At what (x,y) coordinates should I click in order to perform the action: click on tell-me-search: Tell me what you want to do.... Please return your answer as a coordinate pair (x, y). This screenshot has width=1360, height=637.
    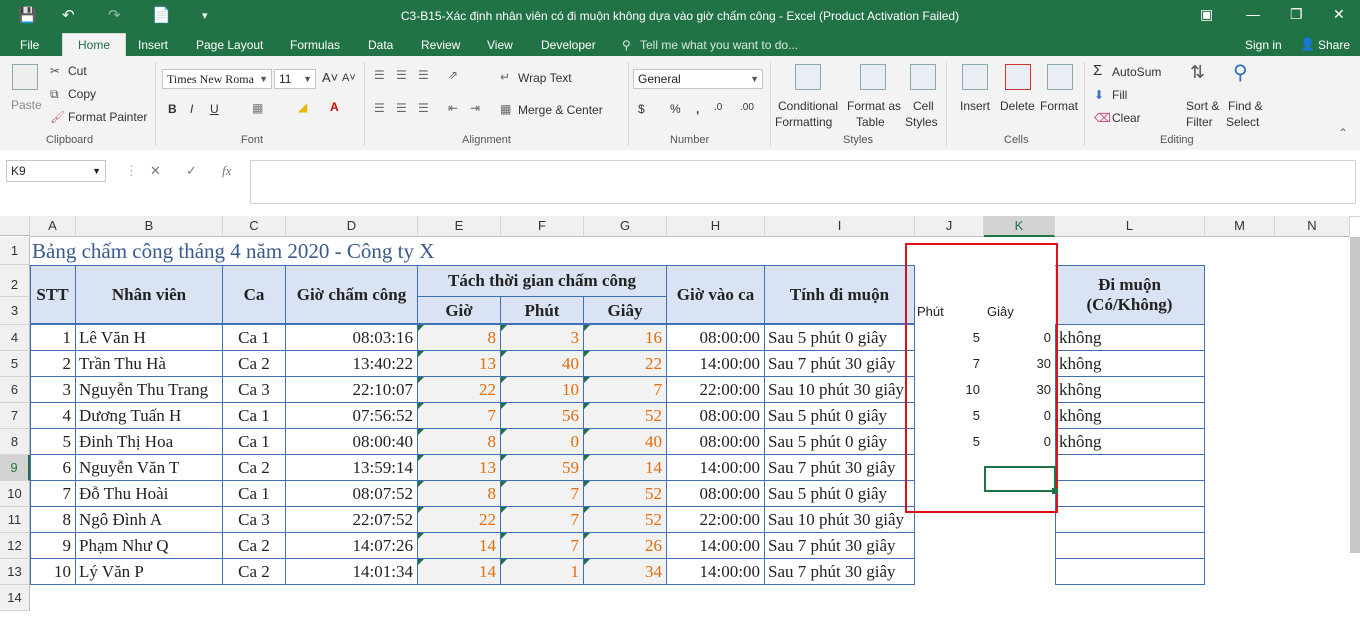
    Looking at the image, I should click on (719, 45).